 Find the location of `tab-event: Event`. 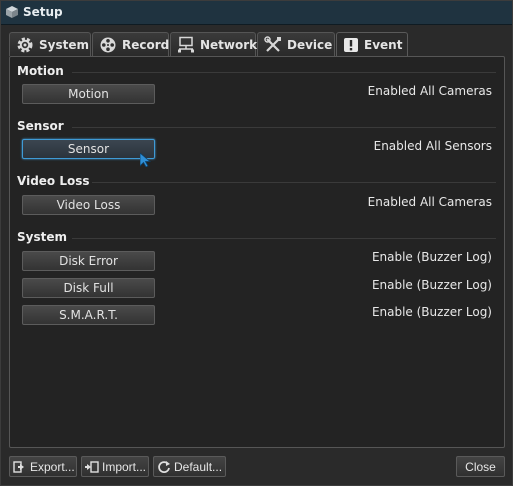

tab-event: Event is located at coordinates (372, 44).